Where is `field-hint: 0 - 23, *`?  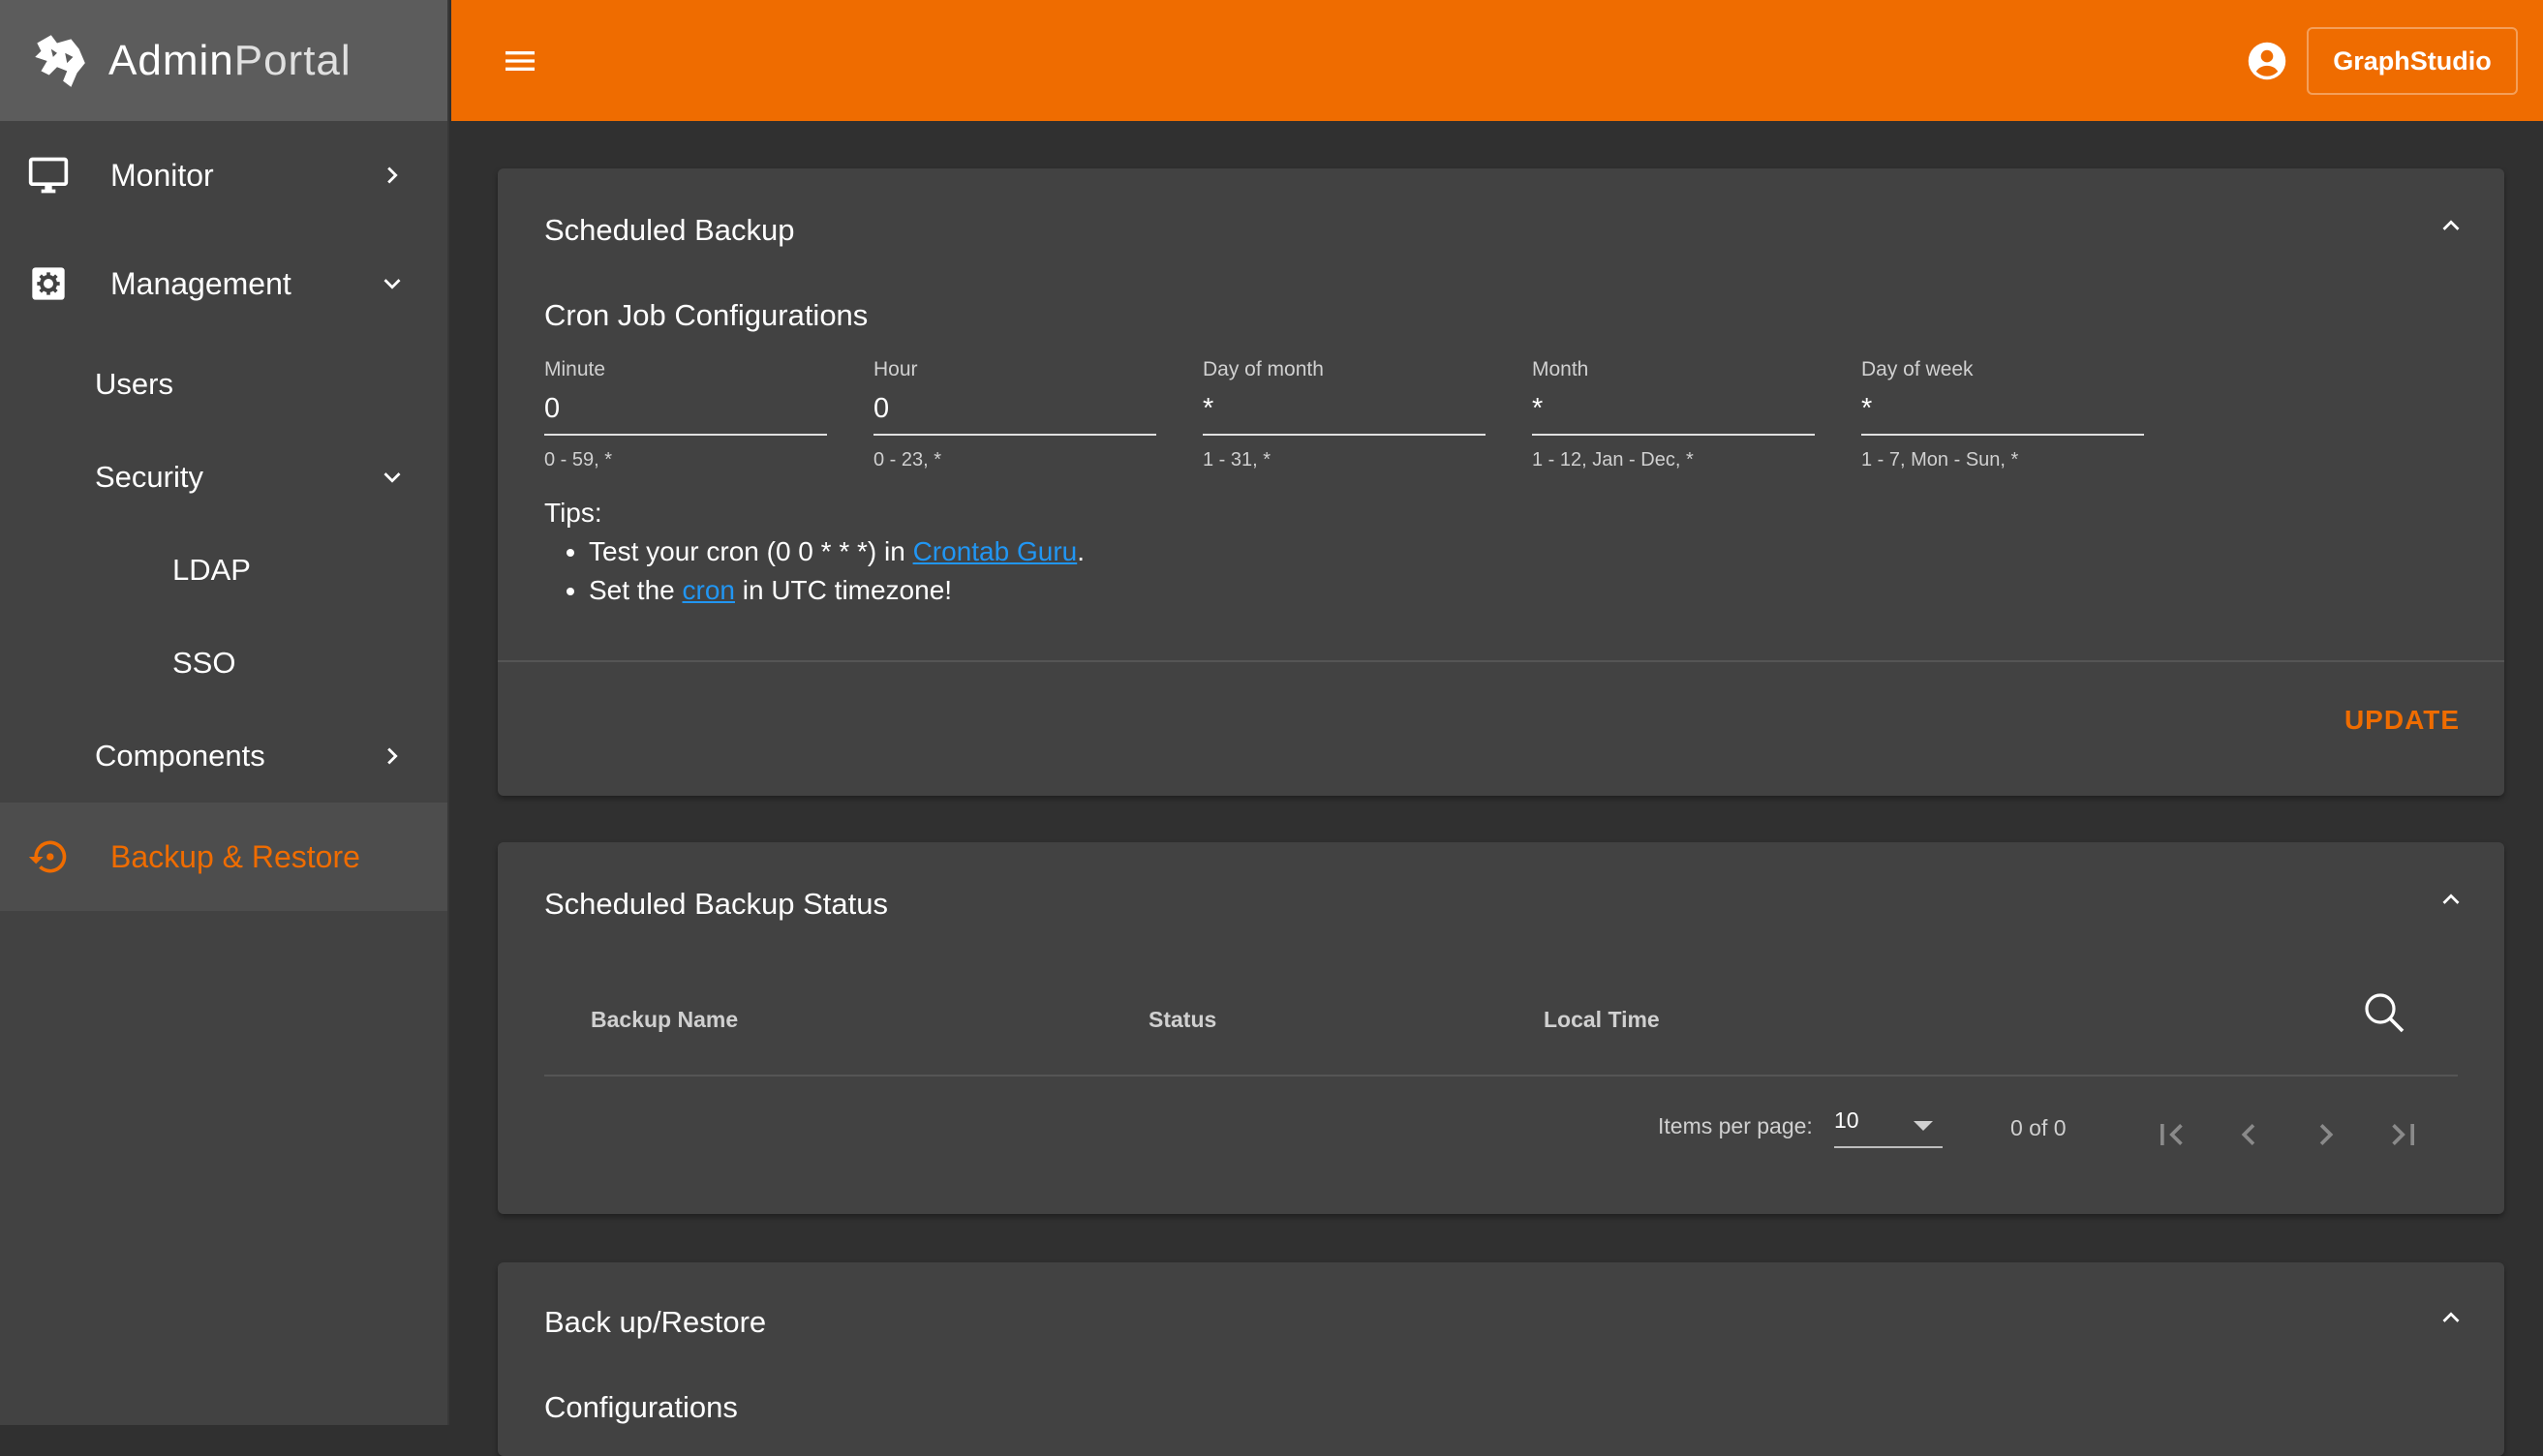 field-hint: 0 - 23, * is located at coordinates (907, 460).